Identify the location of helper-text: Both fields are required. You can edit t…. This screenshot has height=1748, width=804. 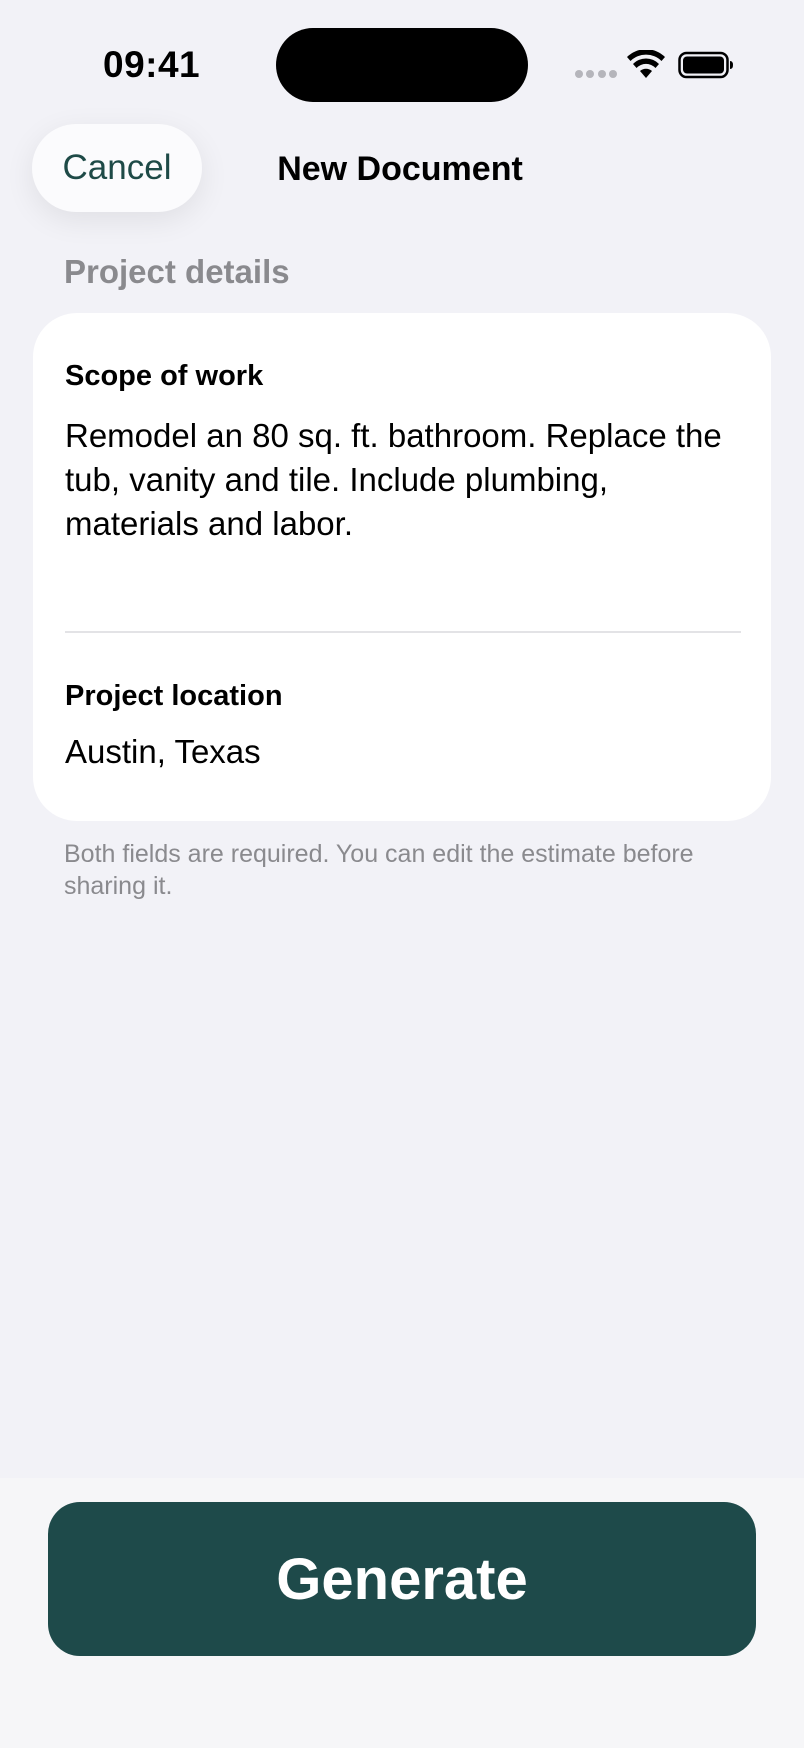
(379, 870).